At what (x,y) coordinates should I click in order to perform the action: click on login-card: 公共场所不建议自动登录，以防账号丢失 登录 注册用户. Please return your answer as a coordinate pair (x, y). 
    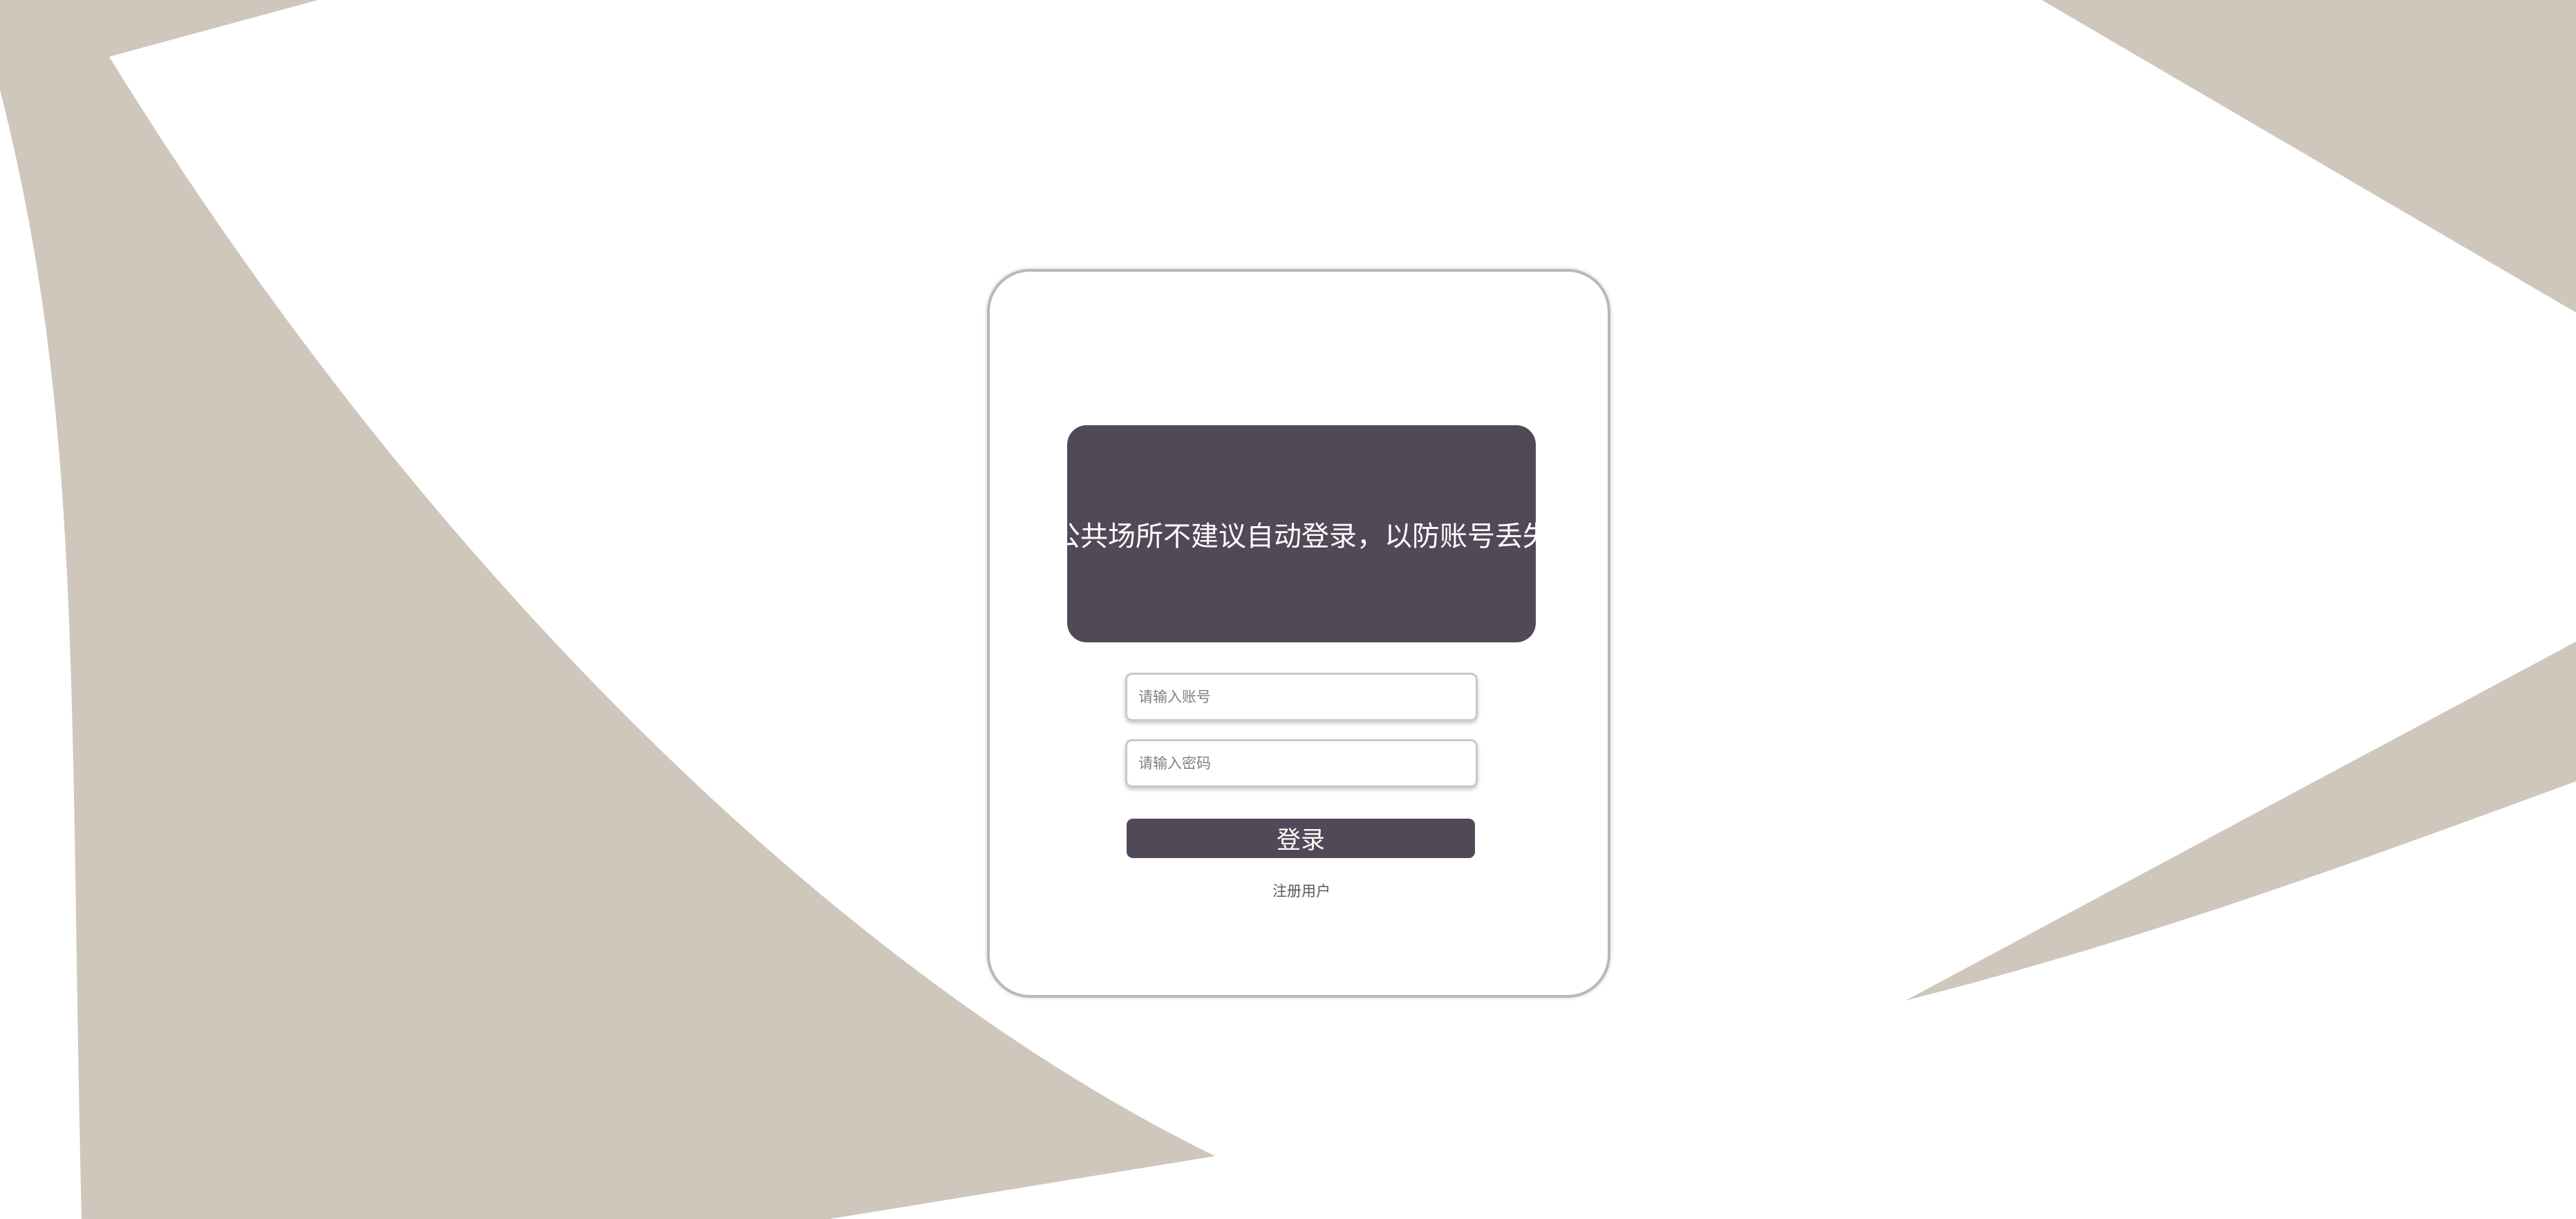
    Looking at the image, I should click on (1298, 633).